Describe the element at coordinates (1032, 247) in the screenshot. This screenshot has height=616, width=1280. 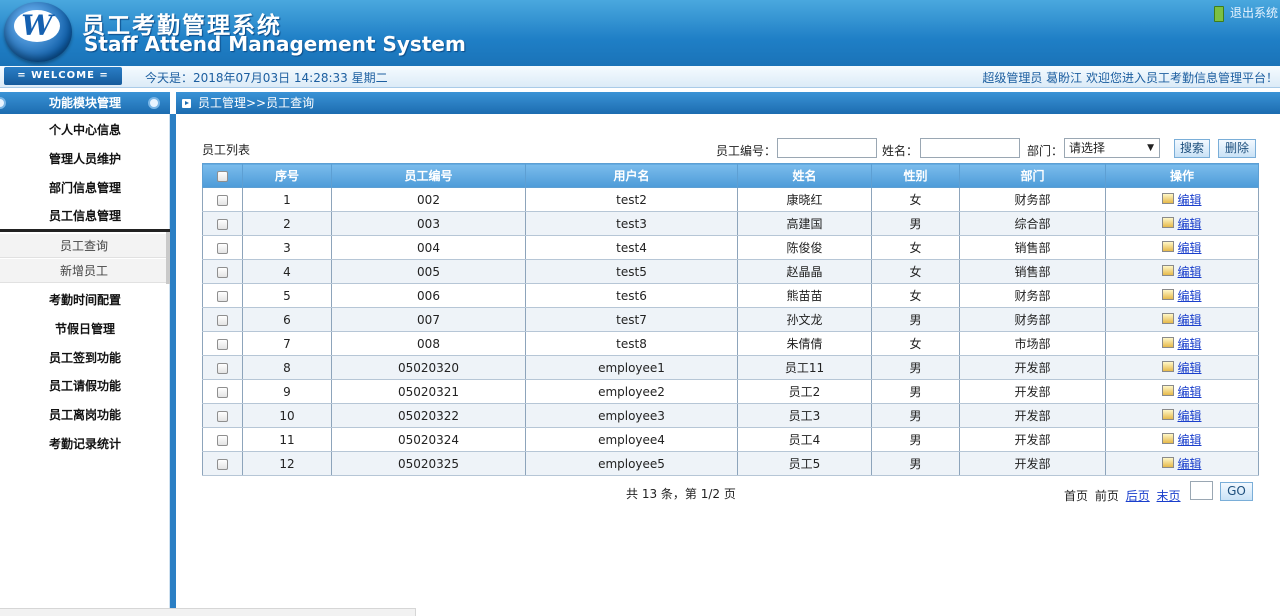
I see `table-cell: 销售部` at that location.